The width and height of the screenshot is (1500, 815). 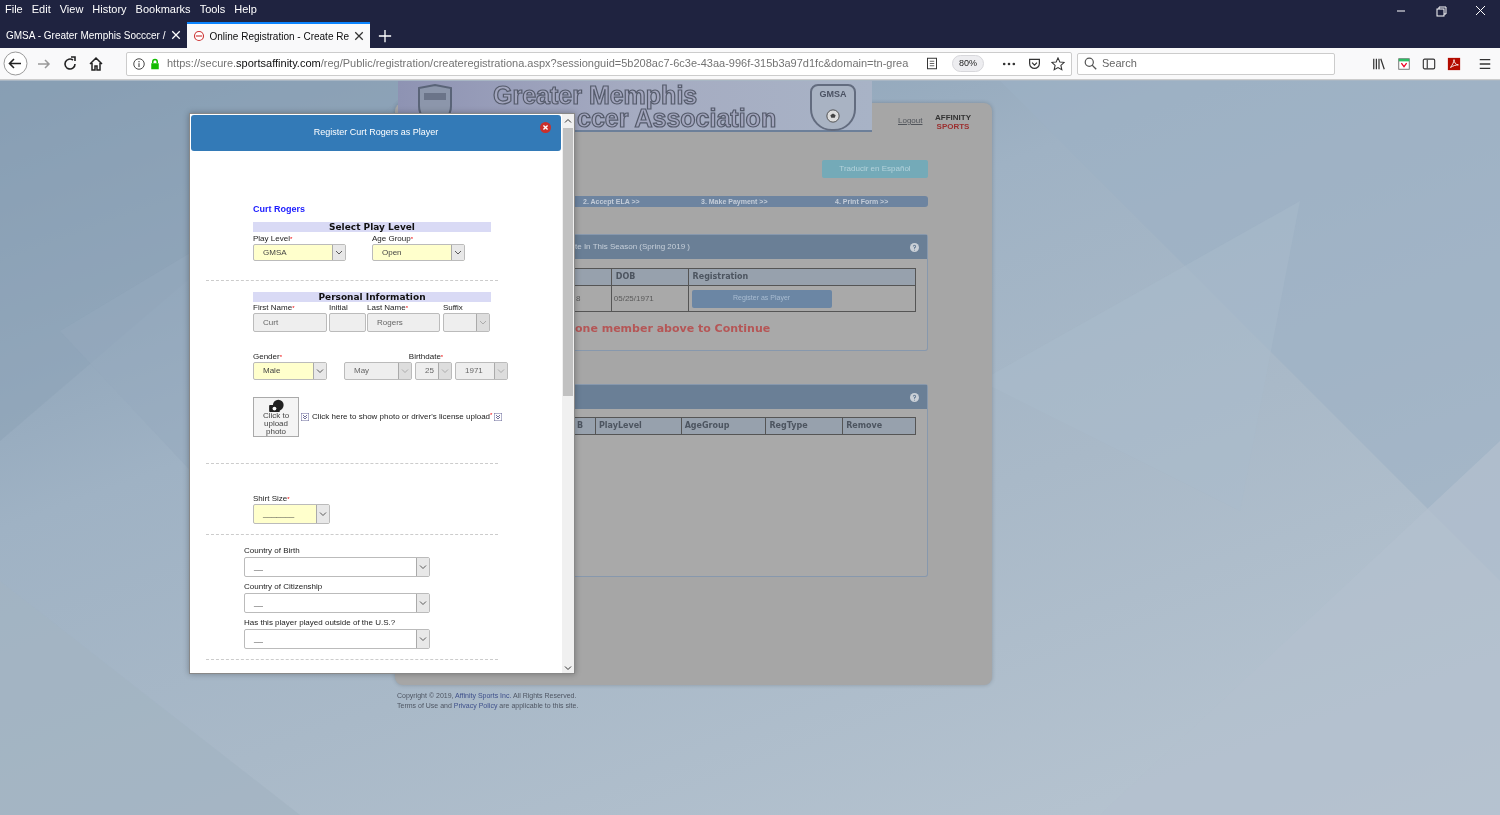 What do you see at coordinates (14, 9) in the screenshot?
I see `menu-item: File` at bounding box center [14, 9].